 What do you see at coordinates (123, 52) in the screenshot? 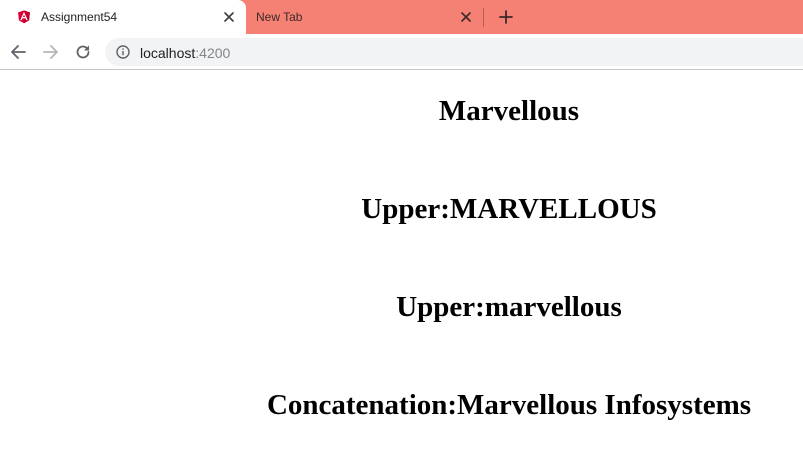
I see `info-icon` at bounding box center [123, 52].